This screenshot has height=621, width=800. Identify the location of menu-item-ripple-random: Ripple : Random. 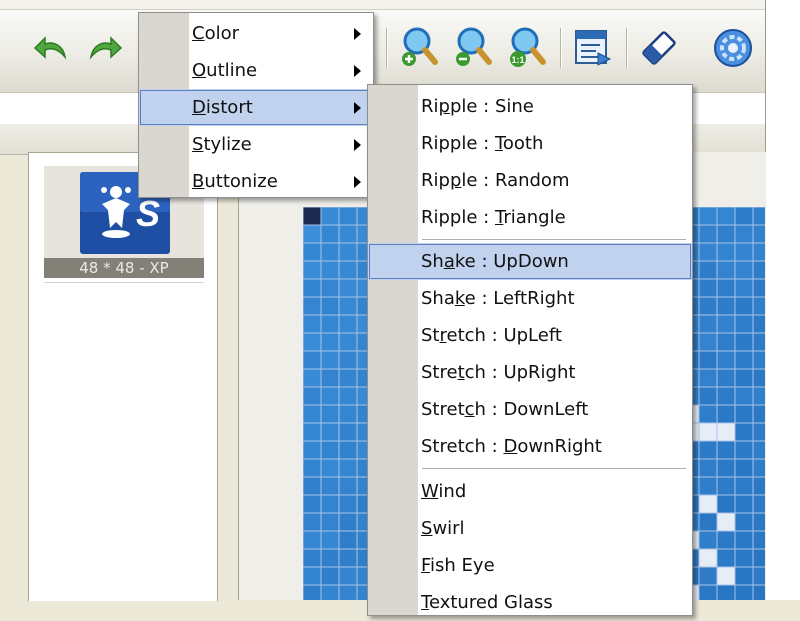
(530, 180).